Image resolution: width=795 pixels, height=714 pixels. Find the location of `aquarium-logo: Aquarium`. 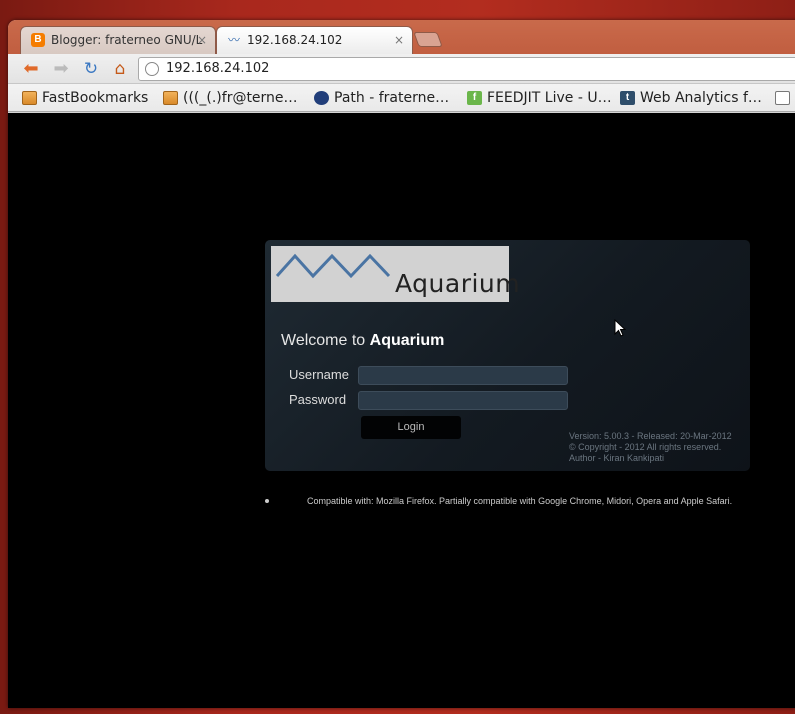

aquarium-logo: Aquarium is located at coordinates (395, 274).